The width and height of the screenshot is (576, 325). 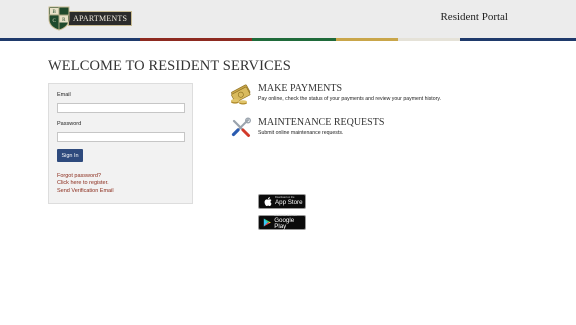 I want to click on forgot-password-link: Forgot password?, so click(x=79, y=176).